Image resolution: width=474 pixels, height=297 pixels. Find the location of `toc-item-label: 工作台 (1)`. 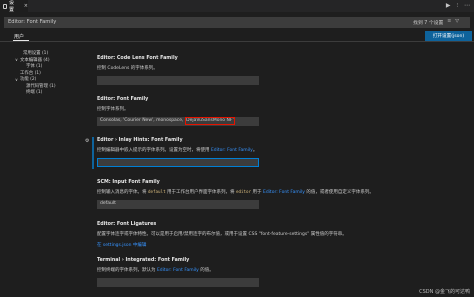

toc-item-label: 工作台 (1) is located at coordinates (30, 73).